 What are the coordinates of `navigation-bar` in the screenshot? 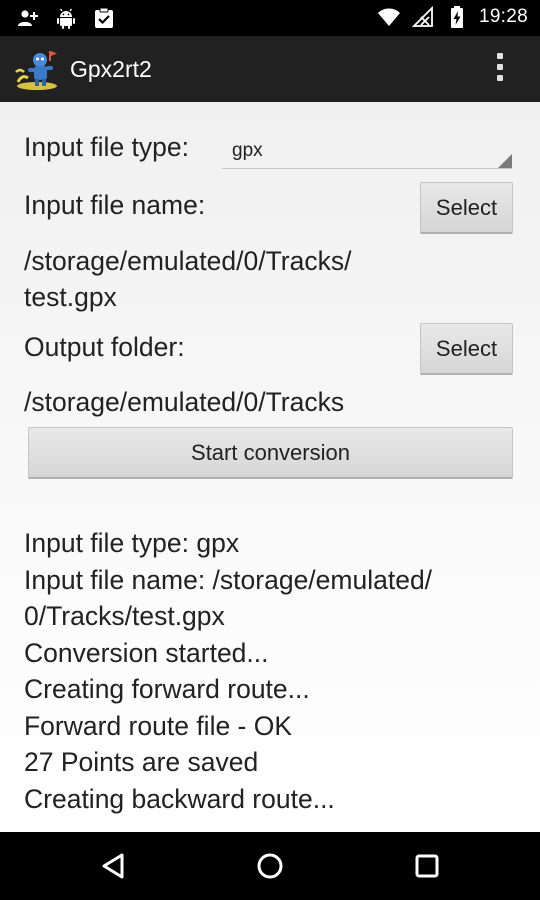 It's located at (270, 866).